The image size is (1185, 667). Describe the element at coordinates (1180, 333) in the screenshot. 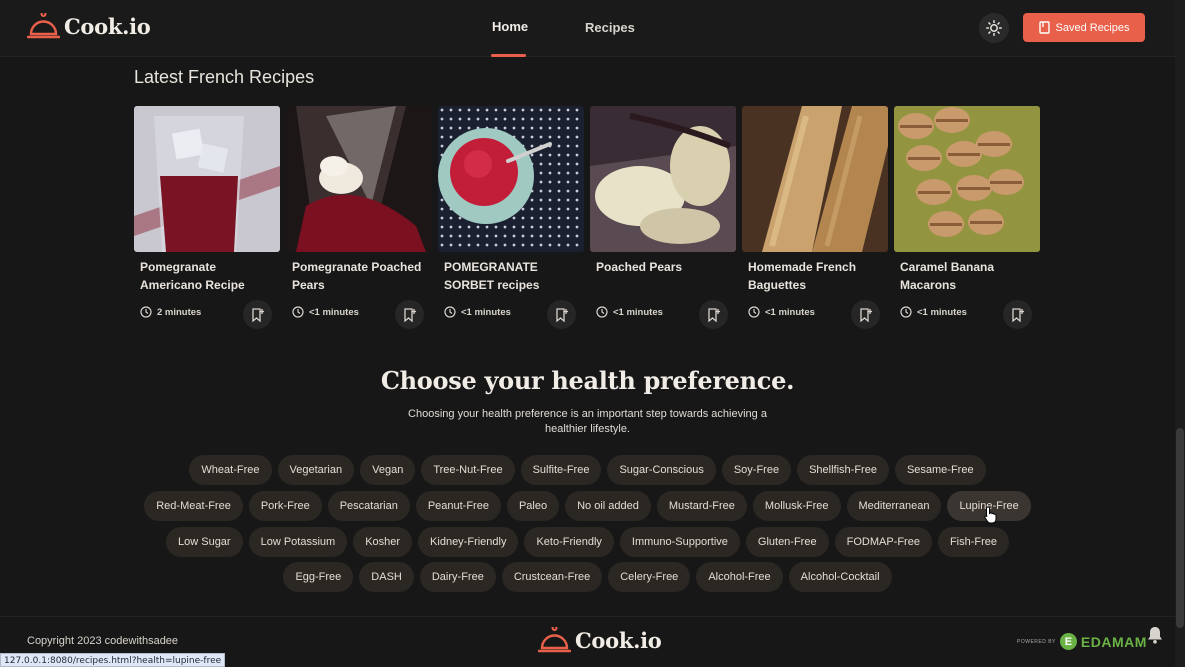

I see `page-scrollbar` at that location.